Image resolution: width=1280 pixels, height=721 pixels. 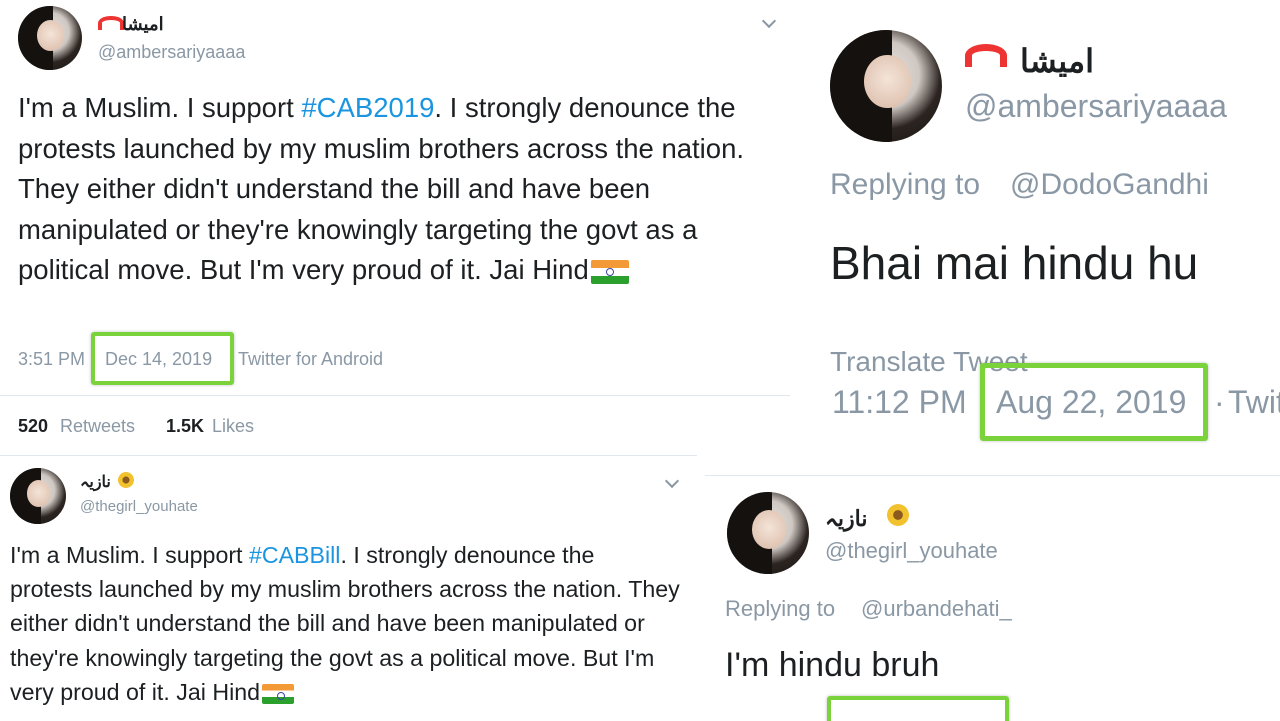 What do you see at coordinates (899, 402) in the screenshot?
I see `tweet-time: 11:12 PM` at bounding box center [899, 402].